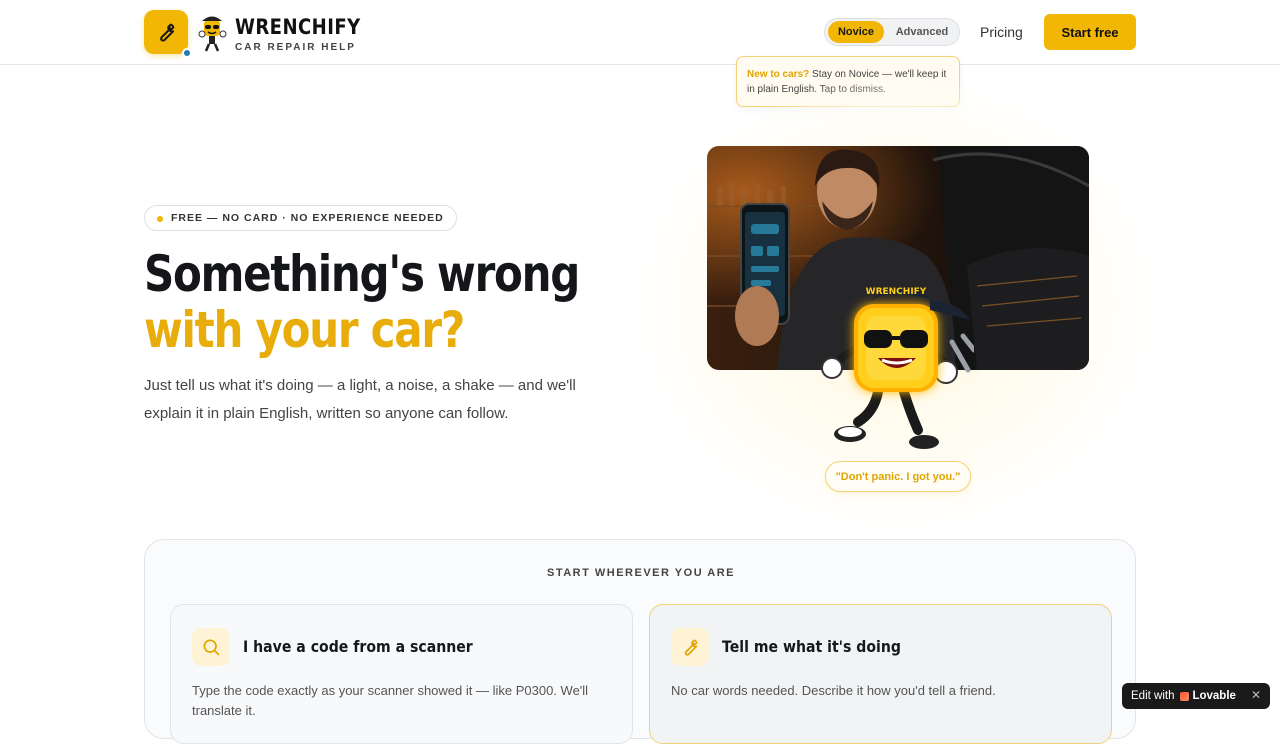 This screenshot has width=1280, height=744. What do you see at coordinates (1214, 696) in the screenshot?
I see `lovable-brand: Lovable` at bounding box center [1214, 696].